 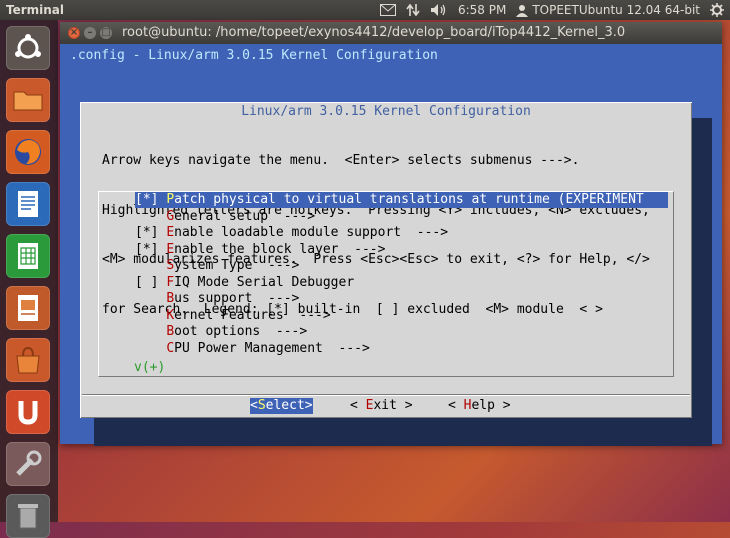 I want to click on help-button: < Help >, so click(x=479, y=406).